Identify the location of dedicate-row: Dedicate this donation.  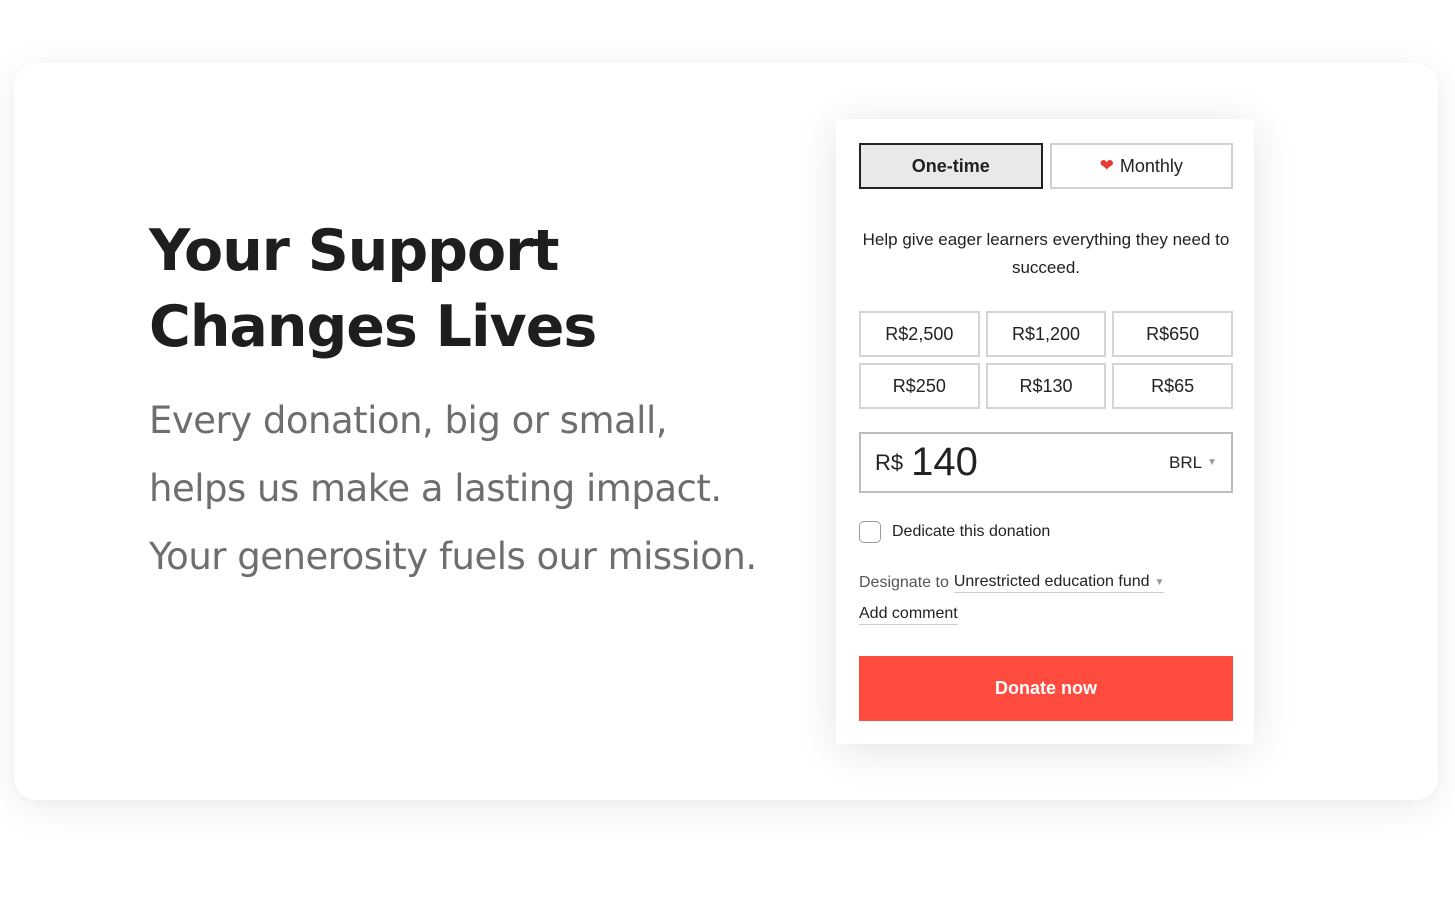
(954, 532).